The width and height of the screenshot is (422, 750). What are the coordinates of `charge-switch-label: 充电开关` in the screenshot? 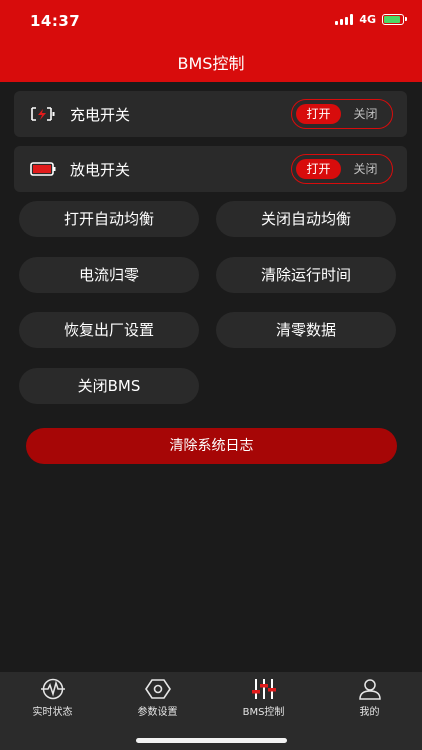 It's located at (100, 115).